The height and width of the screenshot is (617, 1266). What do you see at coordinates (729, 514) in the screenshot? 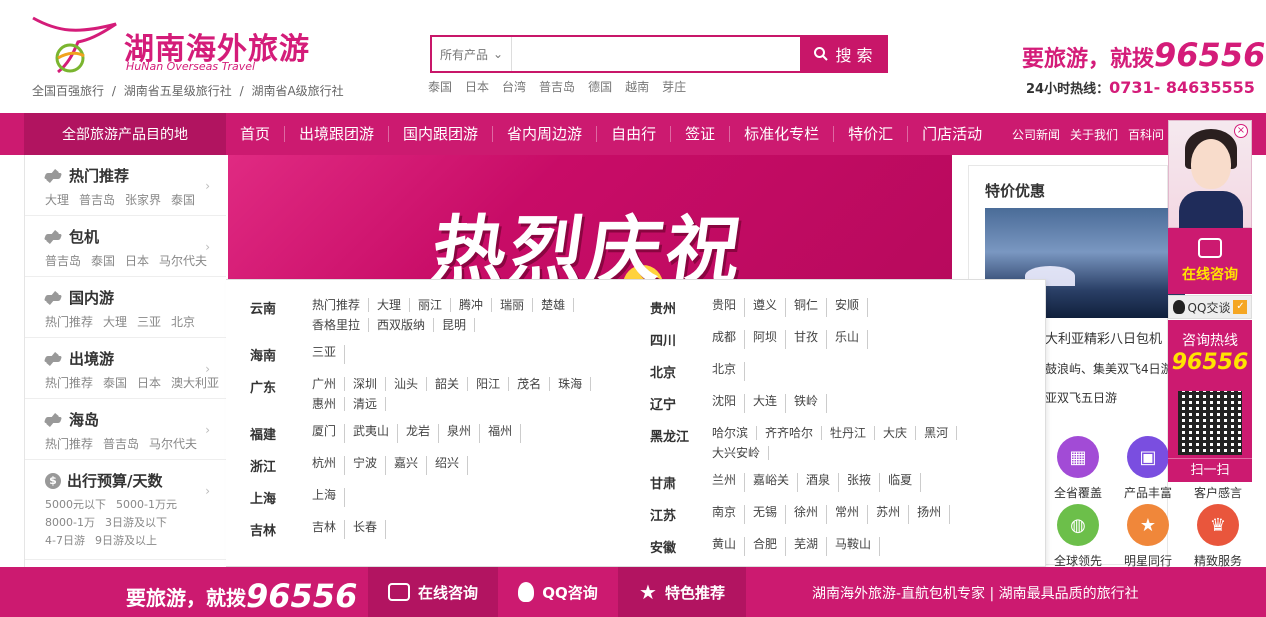
I see `city-link: 南京` at bounding box center [729, 514].